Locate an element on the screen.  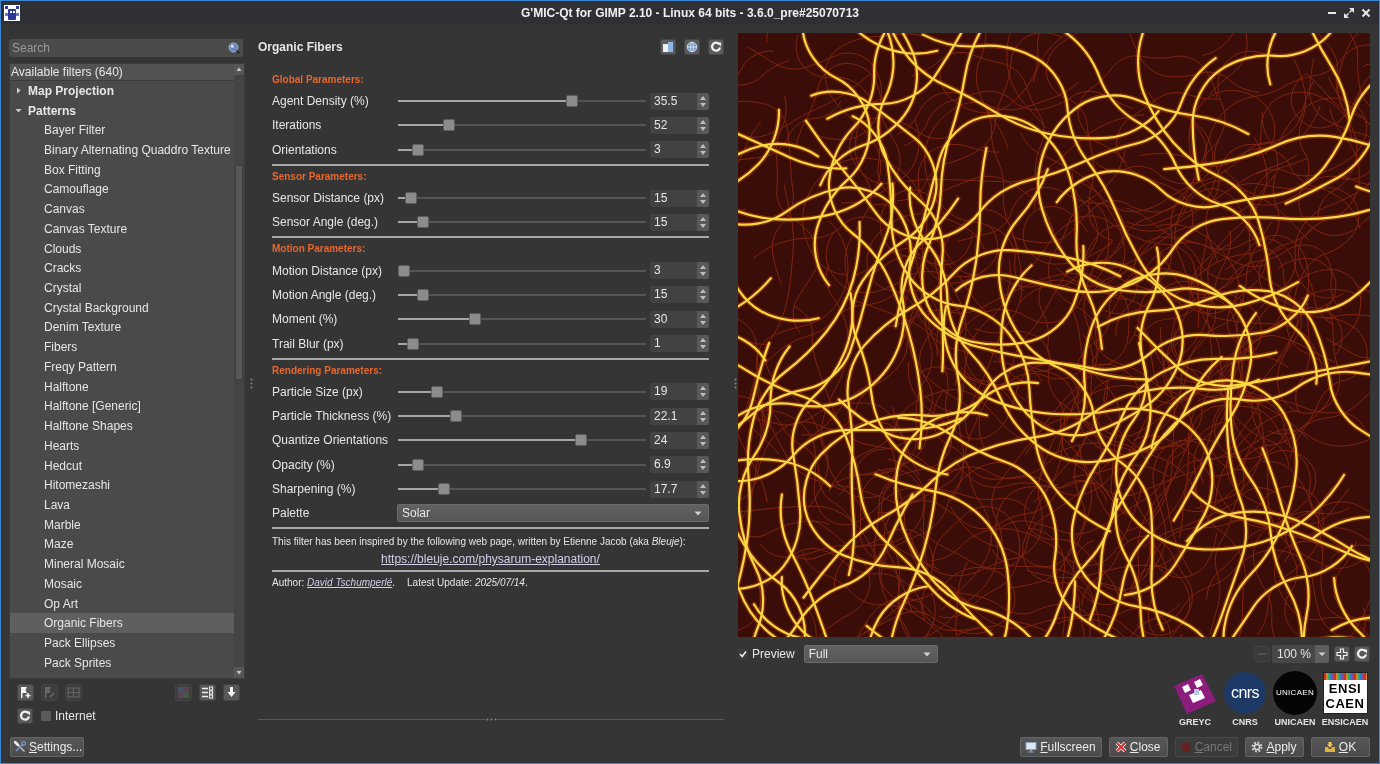
number-field: 17.7 is located at coordinates (679, 489).